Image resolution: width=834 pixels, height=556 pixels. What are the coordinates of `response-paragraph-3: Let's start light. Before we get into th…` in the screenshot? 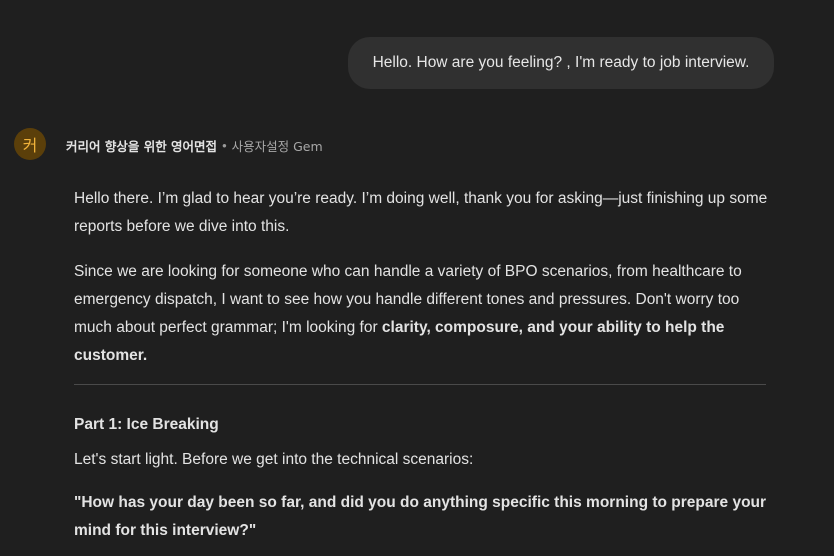 It's located at (274, 459).